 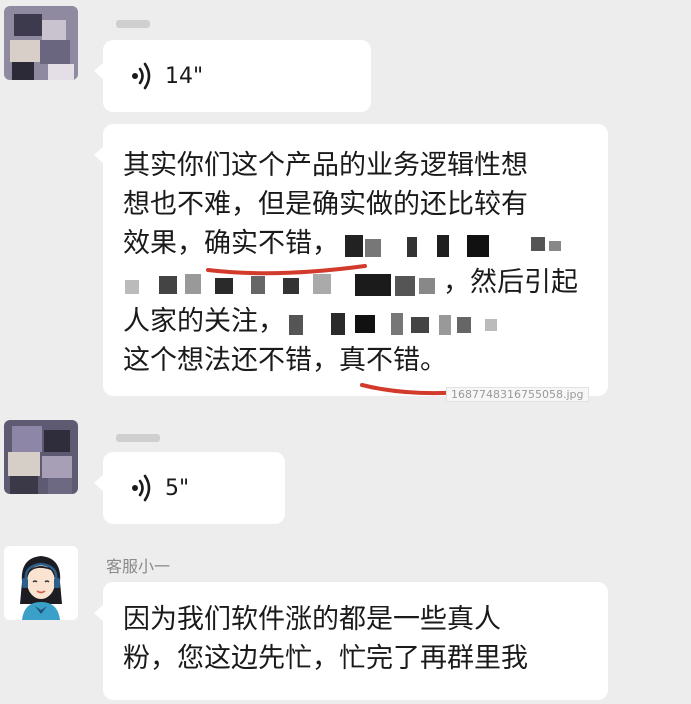 I want to click on sender-name: 客服小一, so click(x=138, y=566).